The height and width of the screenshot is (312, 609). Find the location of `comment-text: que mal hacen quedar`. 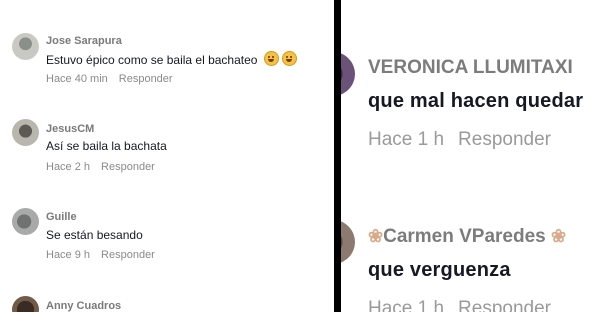

comment-text: que mal hacen quedar is located at coordinates (476, 101).